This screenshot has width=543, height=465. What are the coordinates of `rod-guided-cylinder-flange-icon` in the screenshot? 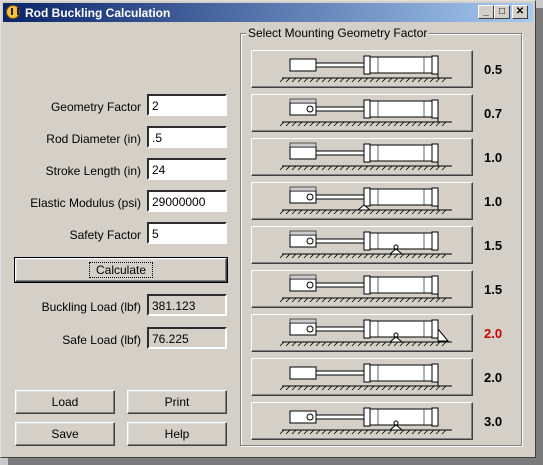 It's located at (365, 156).